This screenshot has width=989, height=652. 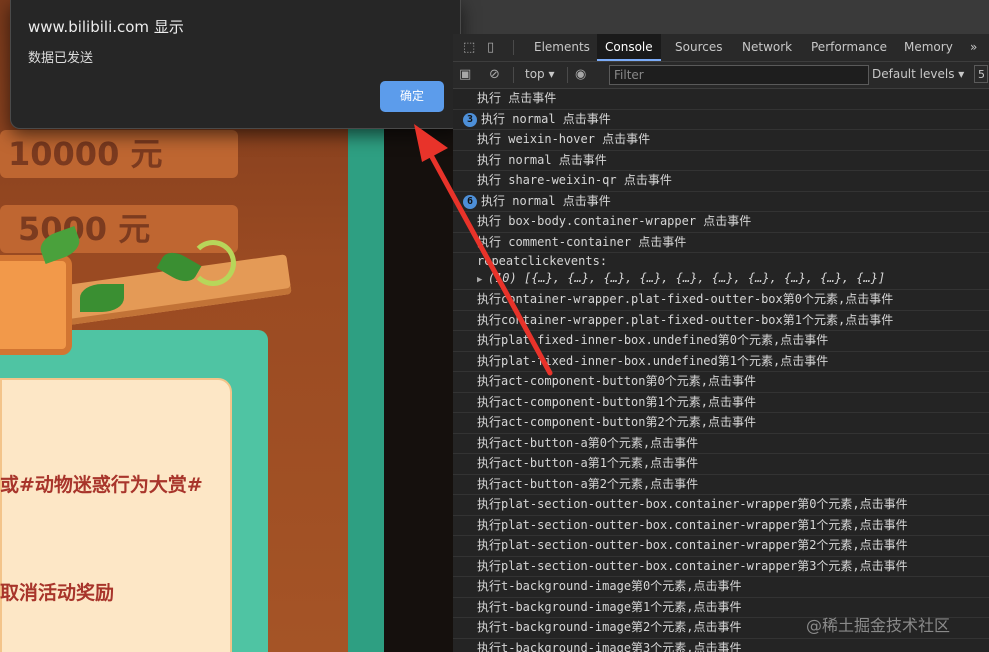 I want to click on sidebar-toggle-icon: ▣, so click(x=465, y=74).